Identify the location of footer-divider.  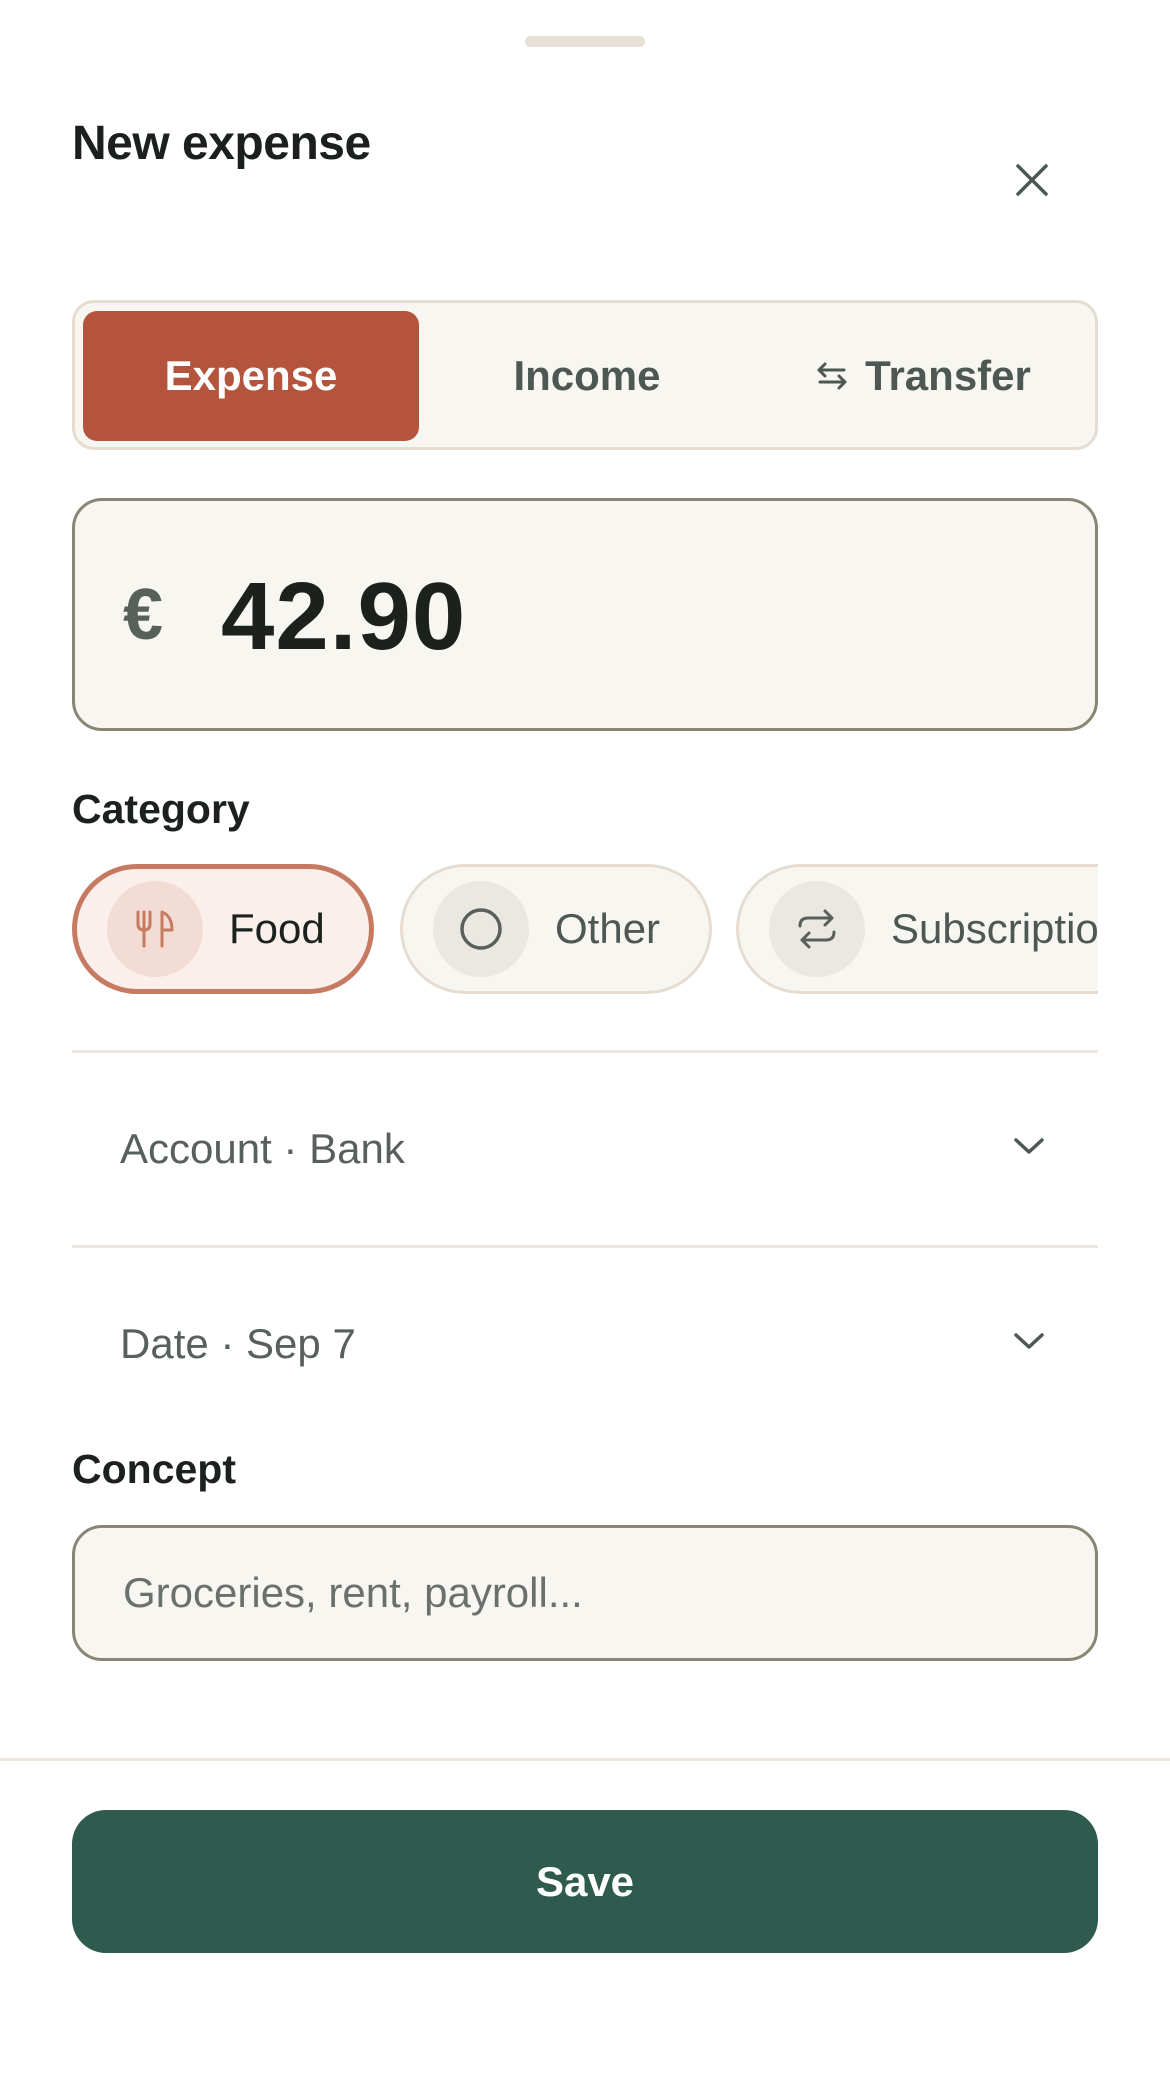
(585, 1759).